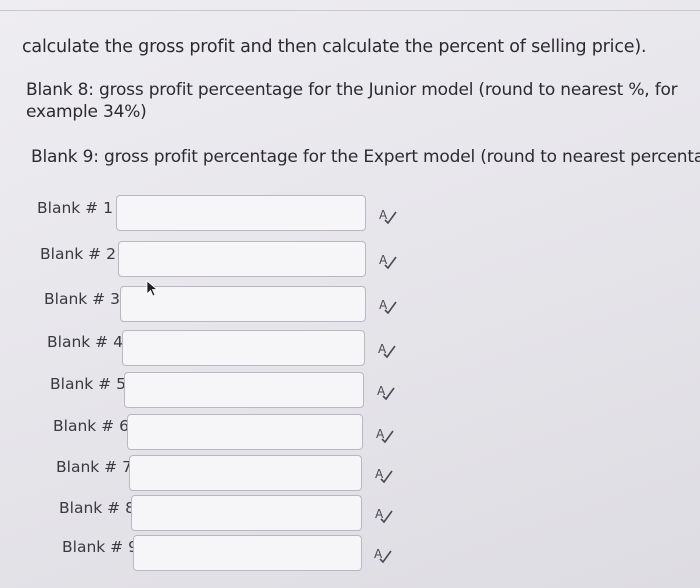 This screenshot has width=700, height=588. Describe the element at coordinates (88, 384) in the screenshot. I see `blank-label-5: Blank # 5` at that location.